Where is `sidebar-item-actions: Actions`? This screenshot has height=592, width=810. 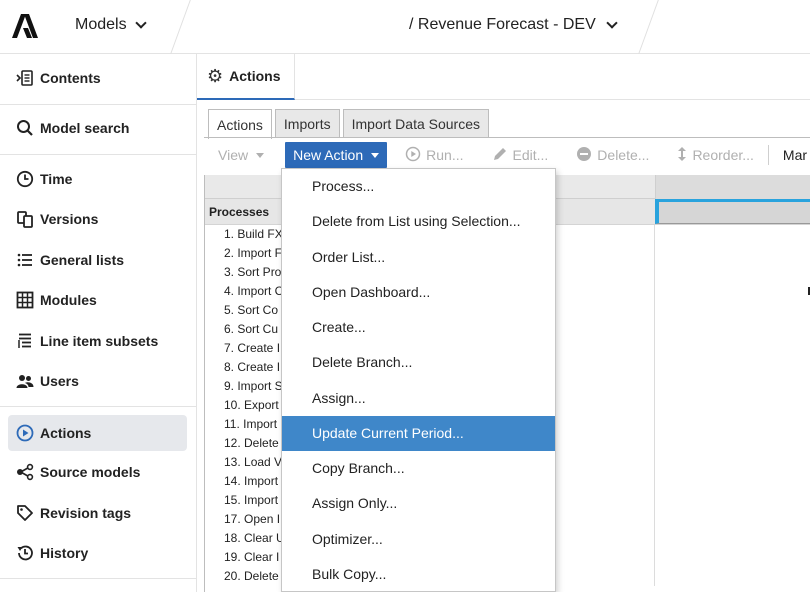
sidebar-item-actions: Actions is located at coordinates (97, 433).